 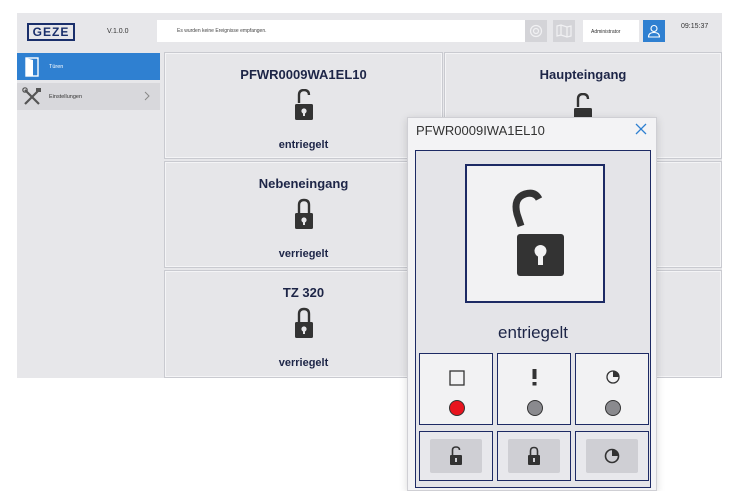 I want to click on timer-control, so click(x=612, y=456).